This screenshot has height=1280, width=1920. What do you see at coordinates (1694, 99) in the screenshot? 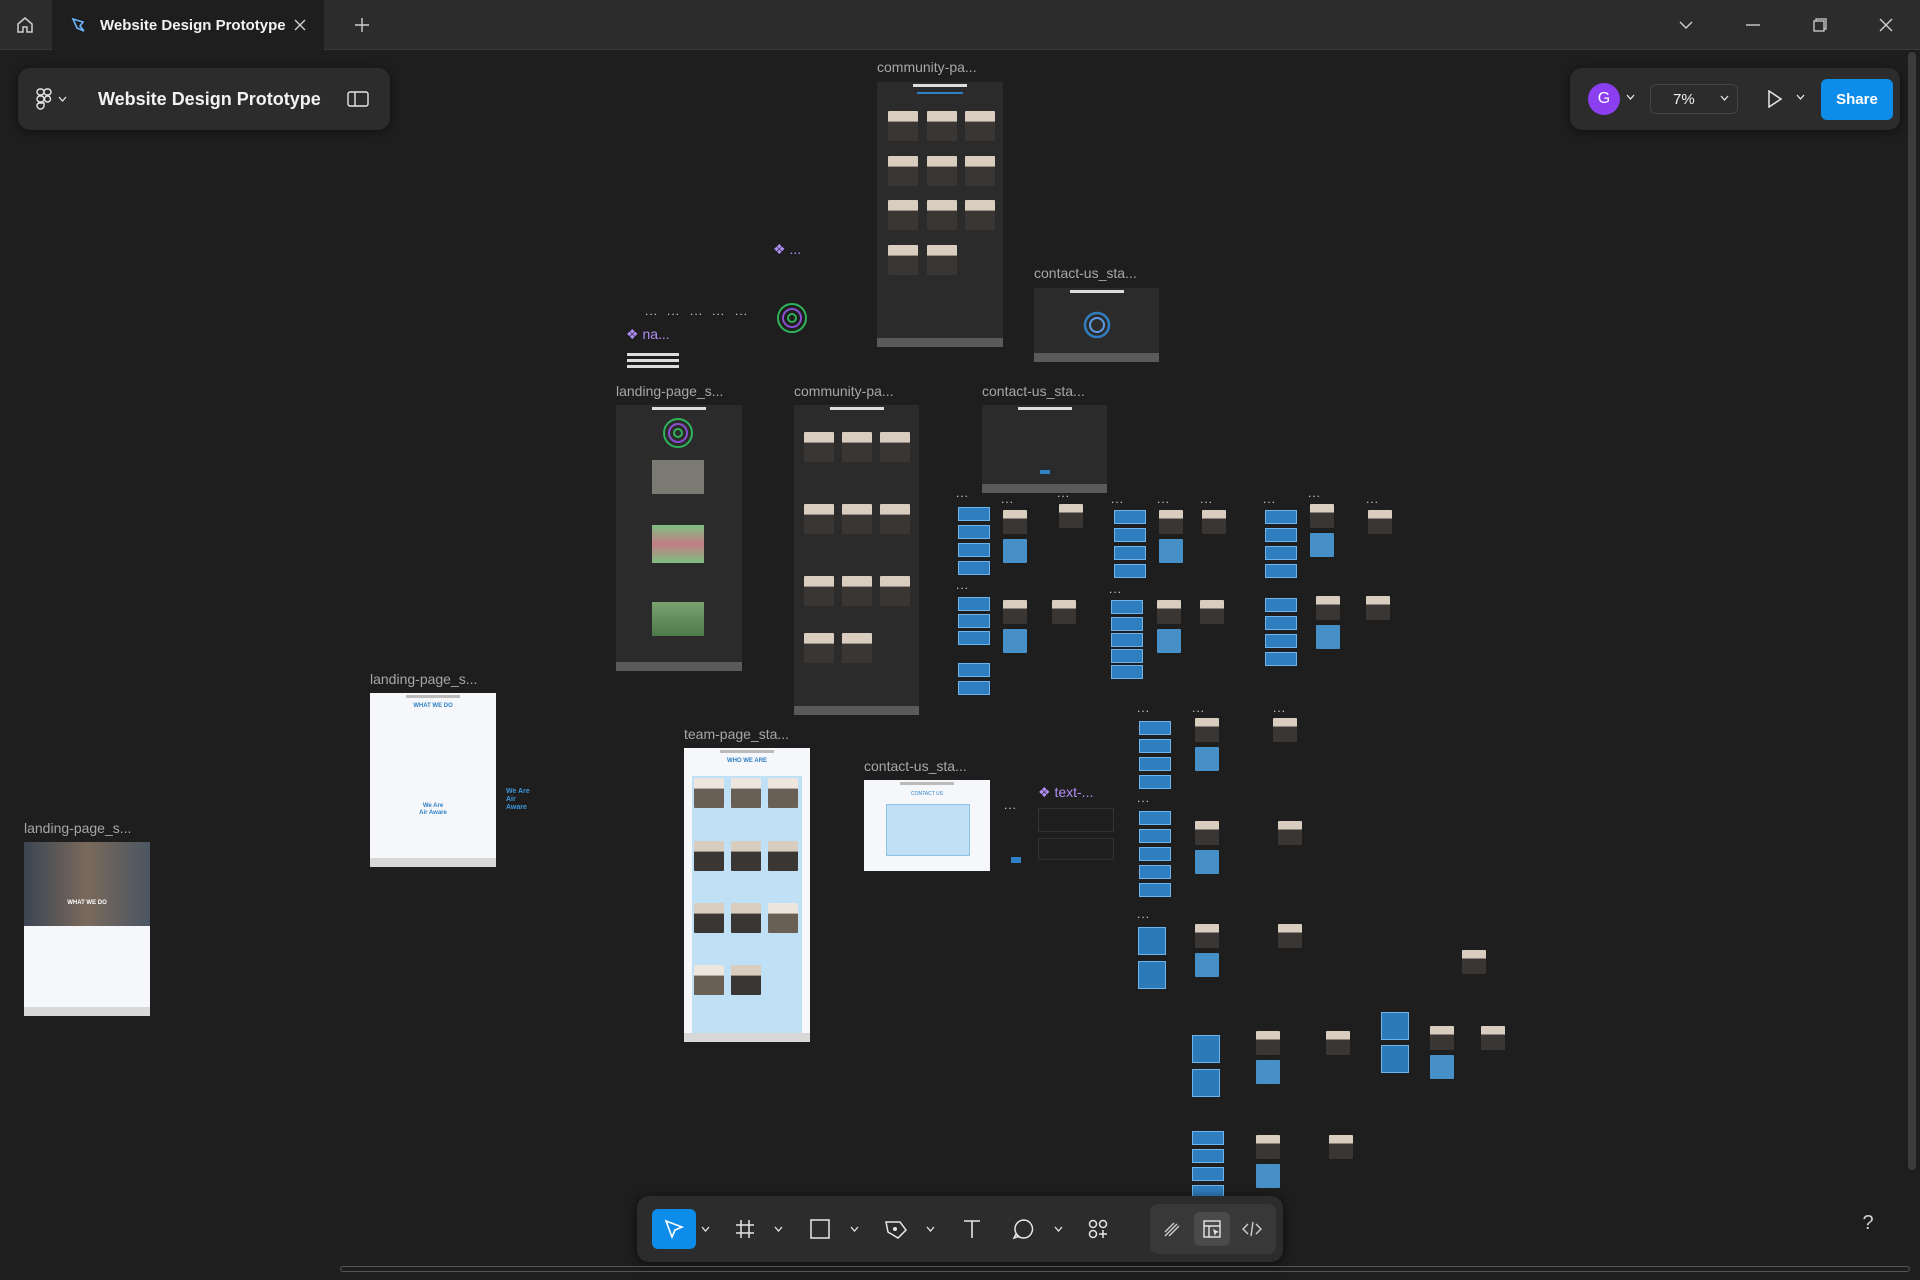
I see `zoom-dropdown: 7%` at bounding box center [1694, 99].